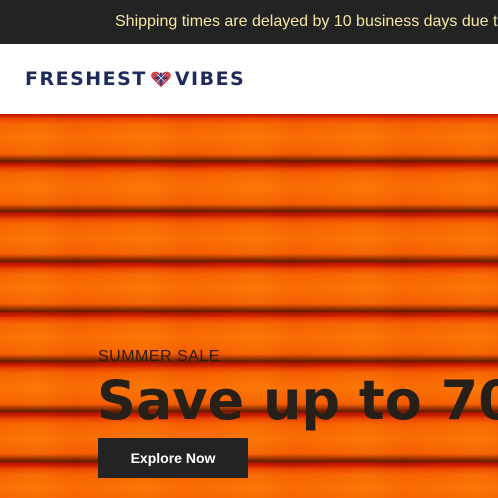 This screenshot has width=498, height=498. Describe the element at coordinates (173, 458) in the screenshot. I see `explore-now-button: Explore Now` at that location.